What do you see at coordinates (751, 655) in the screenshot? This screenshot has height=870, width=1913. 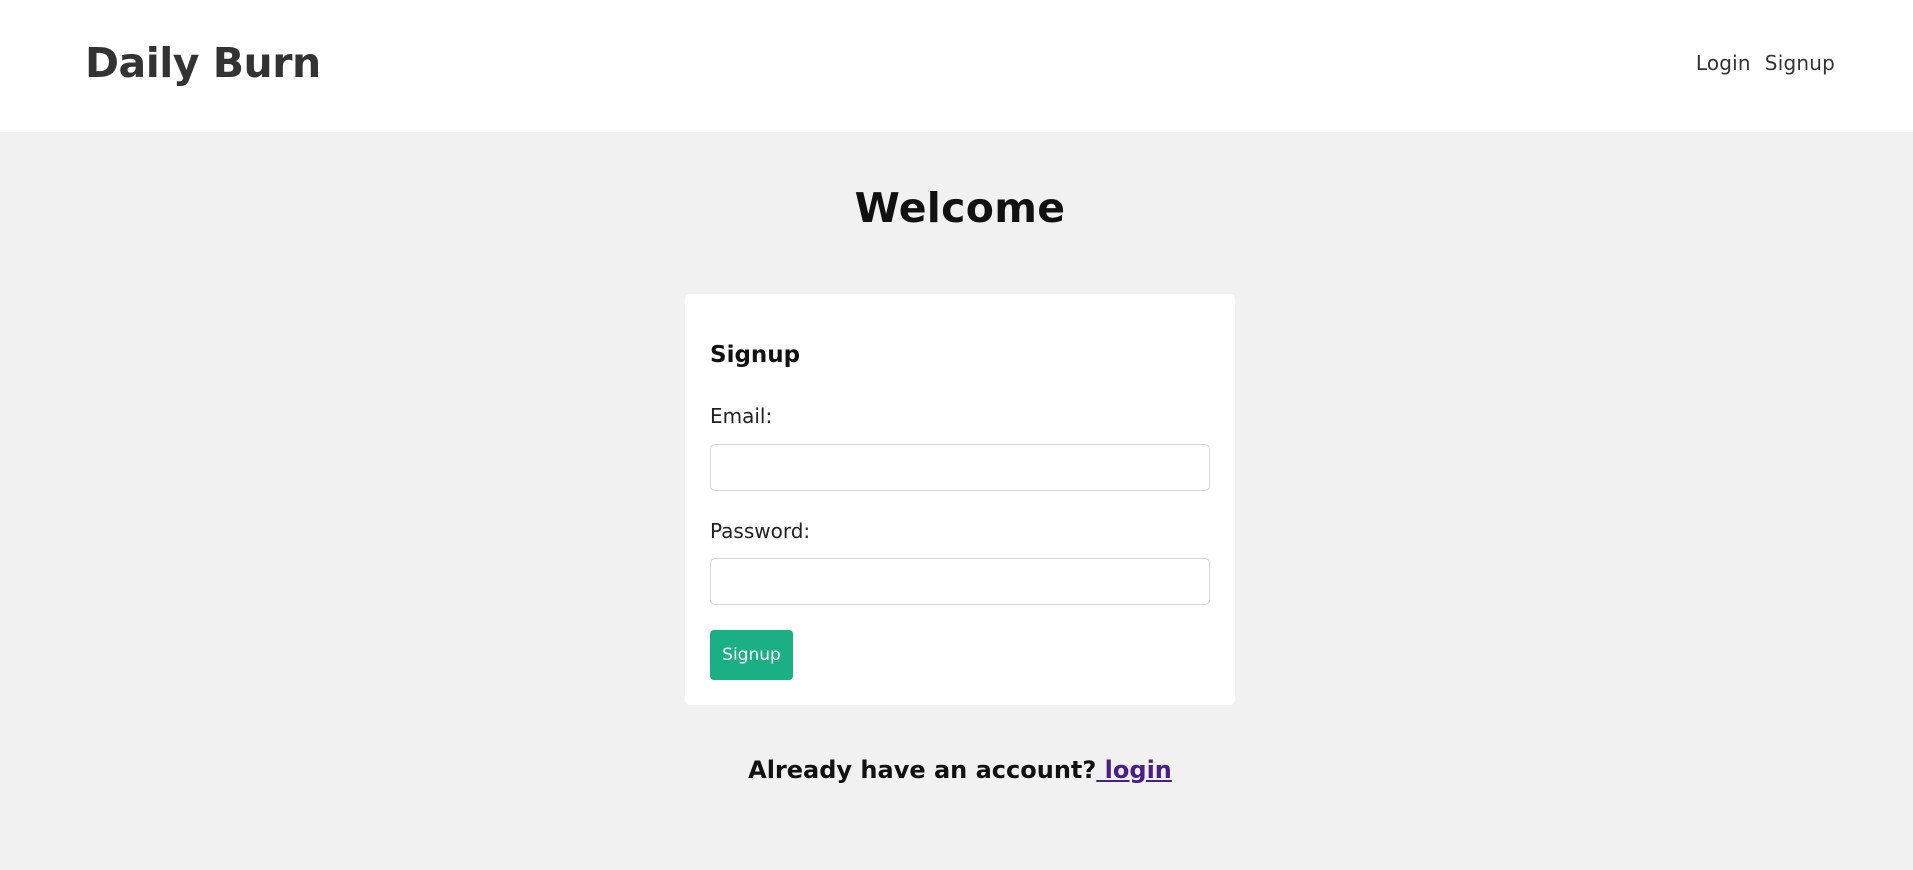 I see `signup-button: Signup` at bounding box center [751, 655].